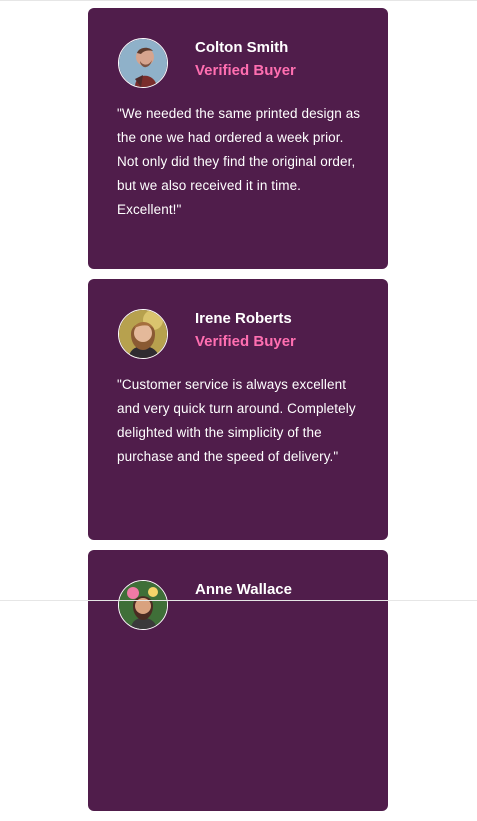  I want to click on reviewer-name: Colton Smith, so click(242, 47).